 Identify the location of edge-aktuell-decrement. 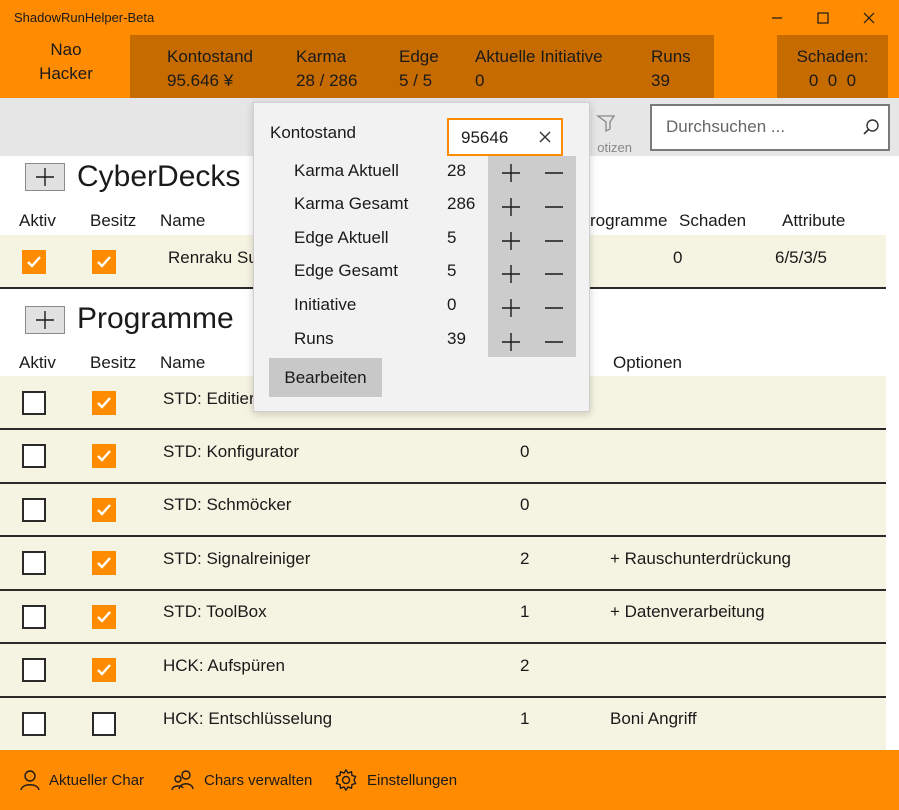
(554, 241).